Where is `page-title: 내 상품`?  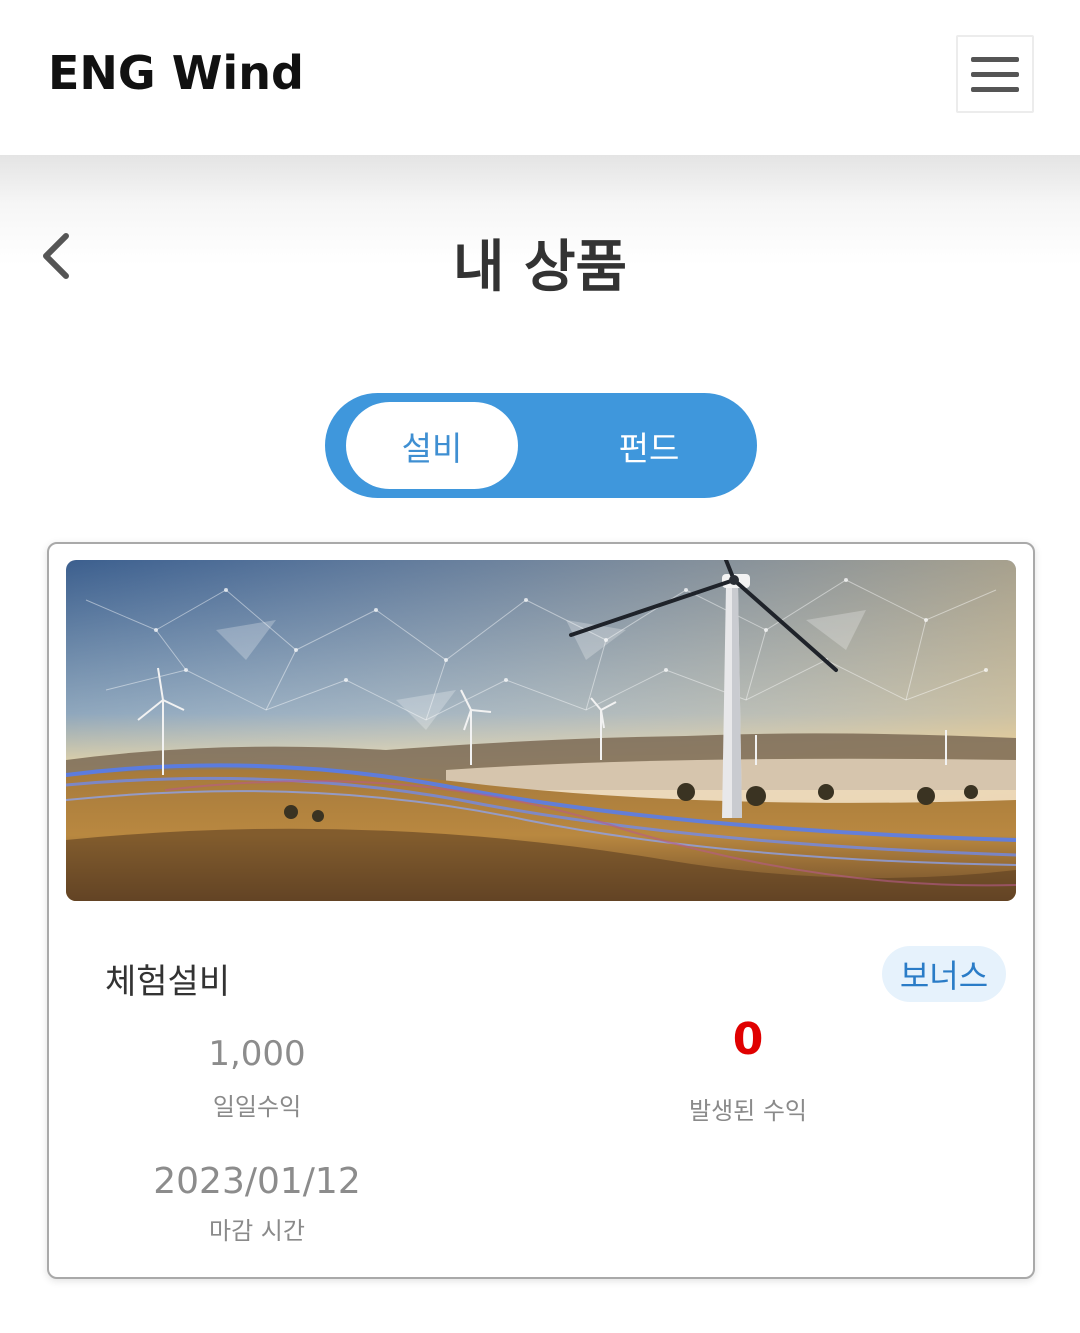 page-title: 내 상품 is located at coordinates (540, 267).